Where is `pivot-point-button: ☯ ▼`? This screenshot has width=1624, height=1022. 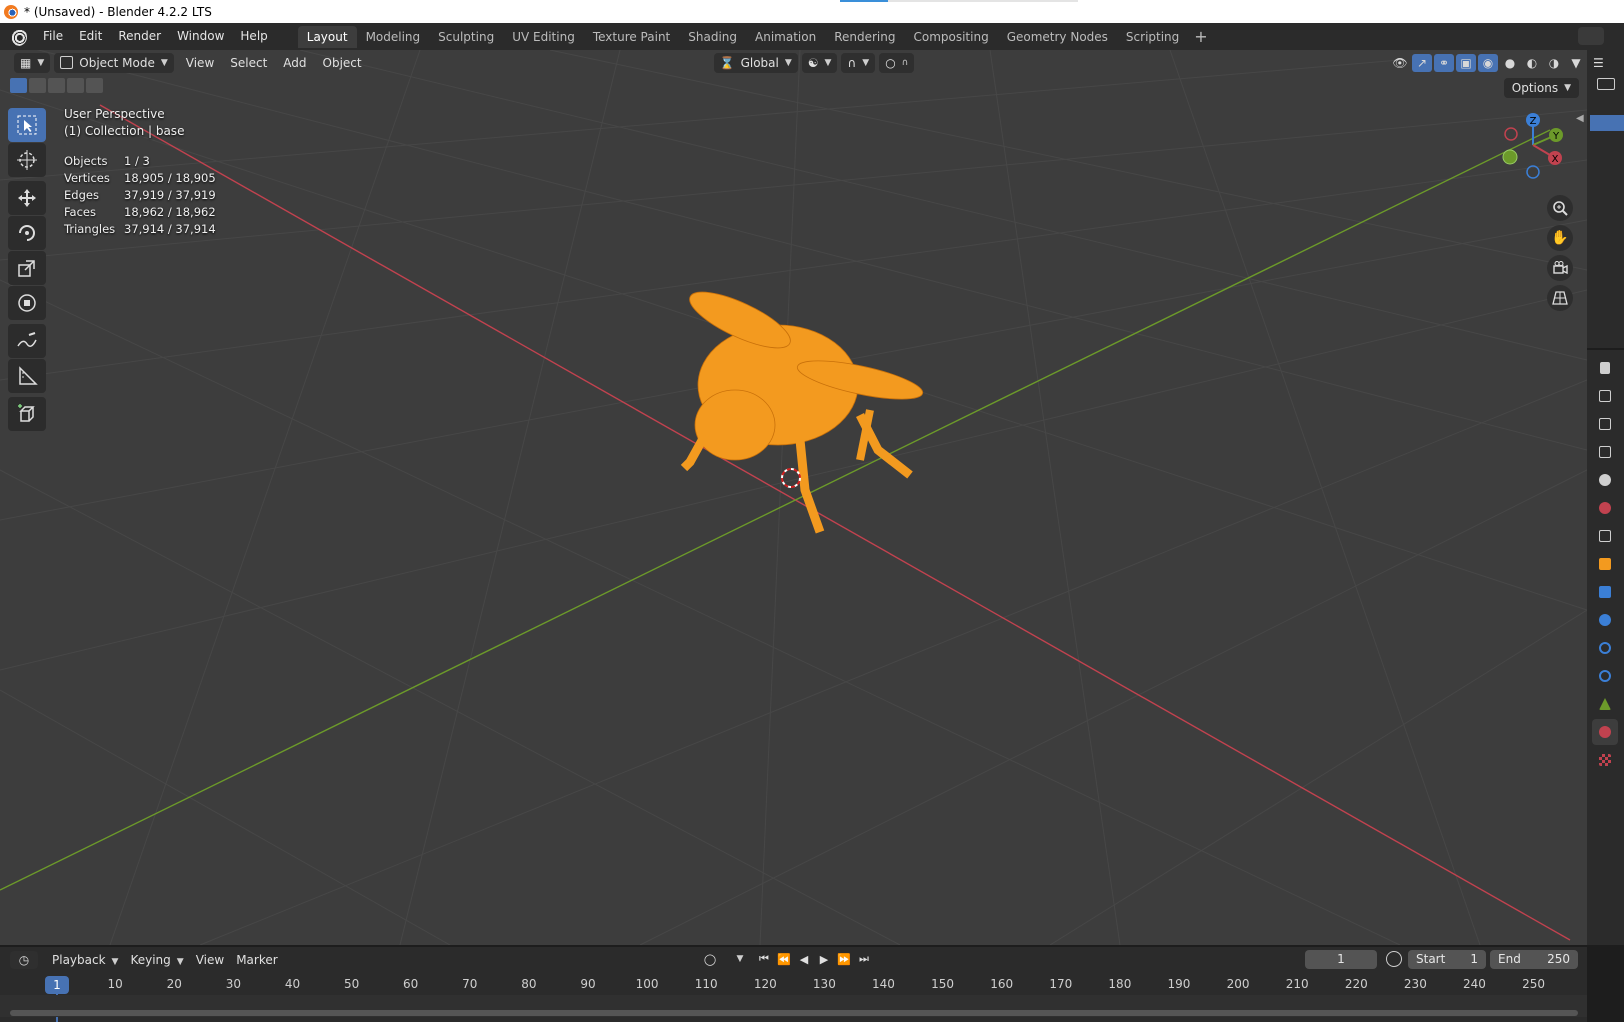
pivot-point-button: ☯ ▼ is located at coordinates (819, 62).